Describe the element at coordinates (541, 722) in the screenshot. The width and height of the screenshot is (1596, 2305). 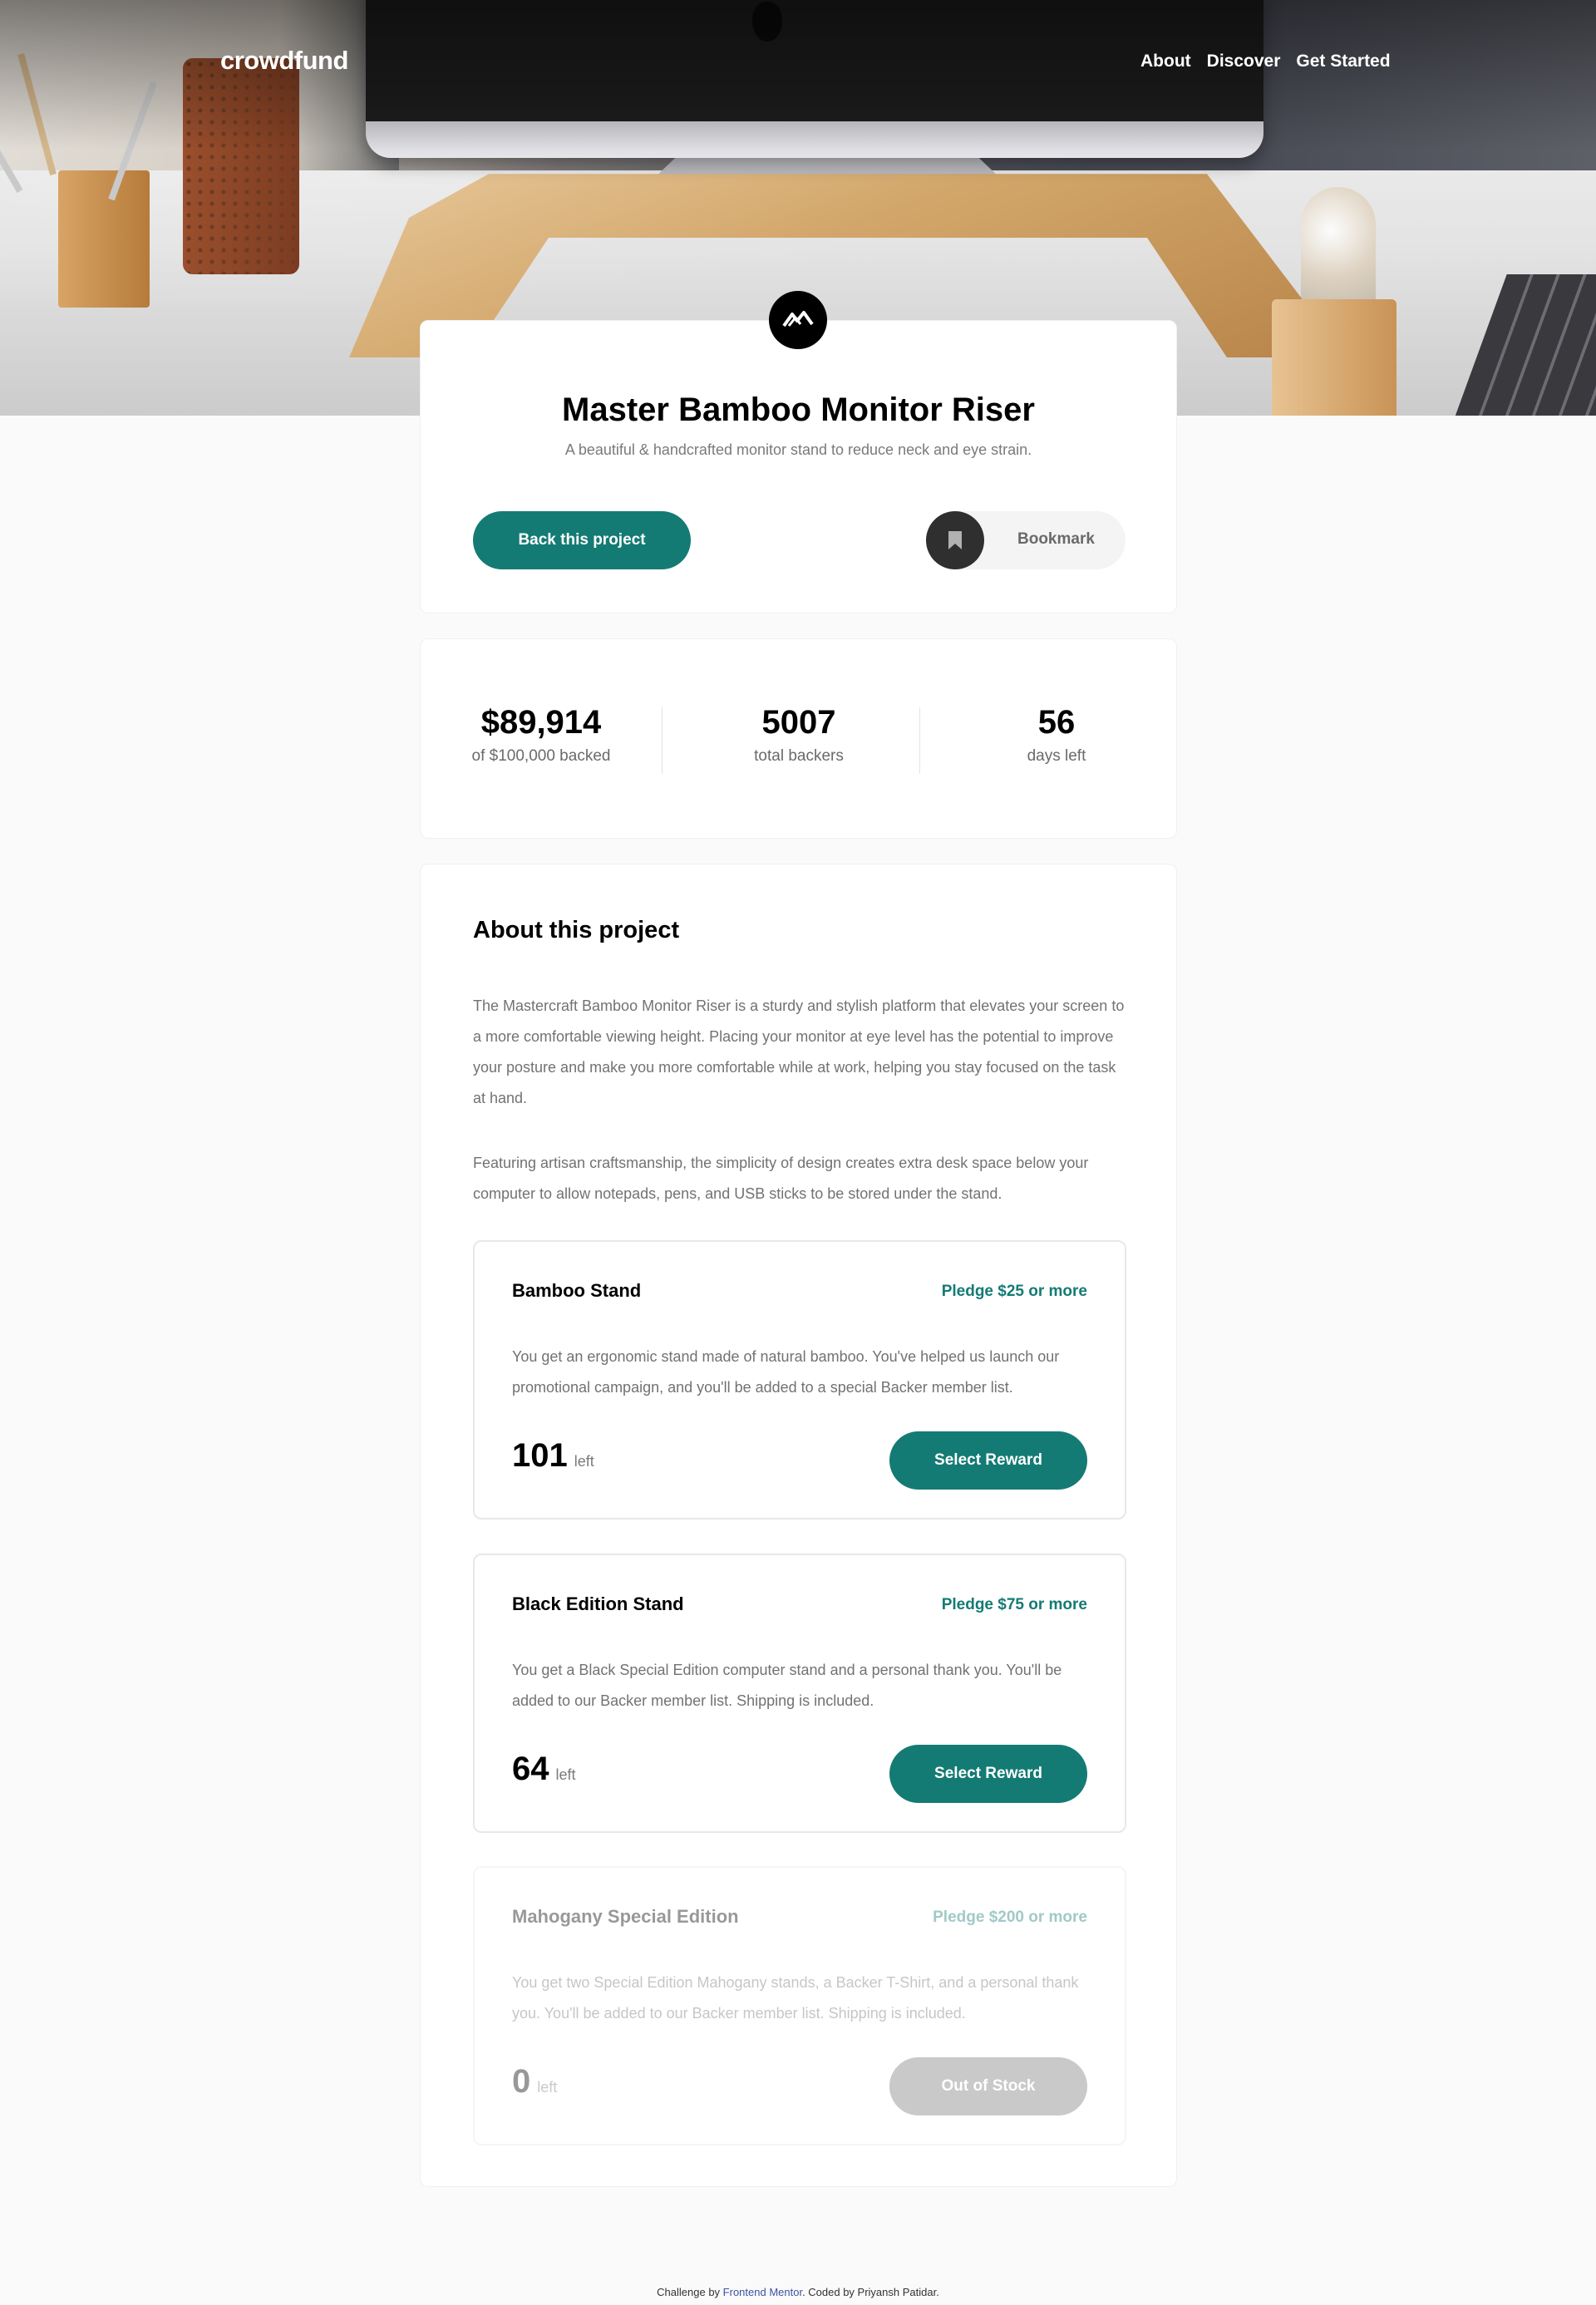
I see `stat-backed-value: $89,914` at that location.